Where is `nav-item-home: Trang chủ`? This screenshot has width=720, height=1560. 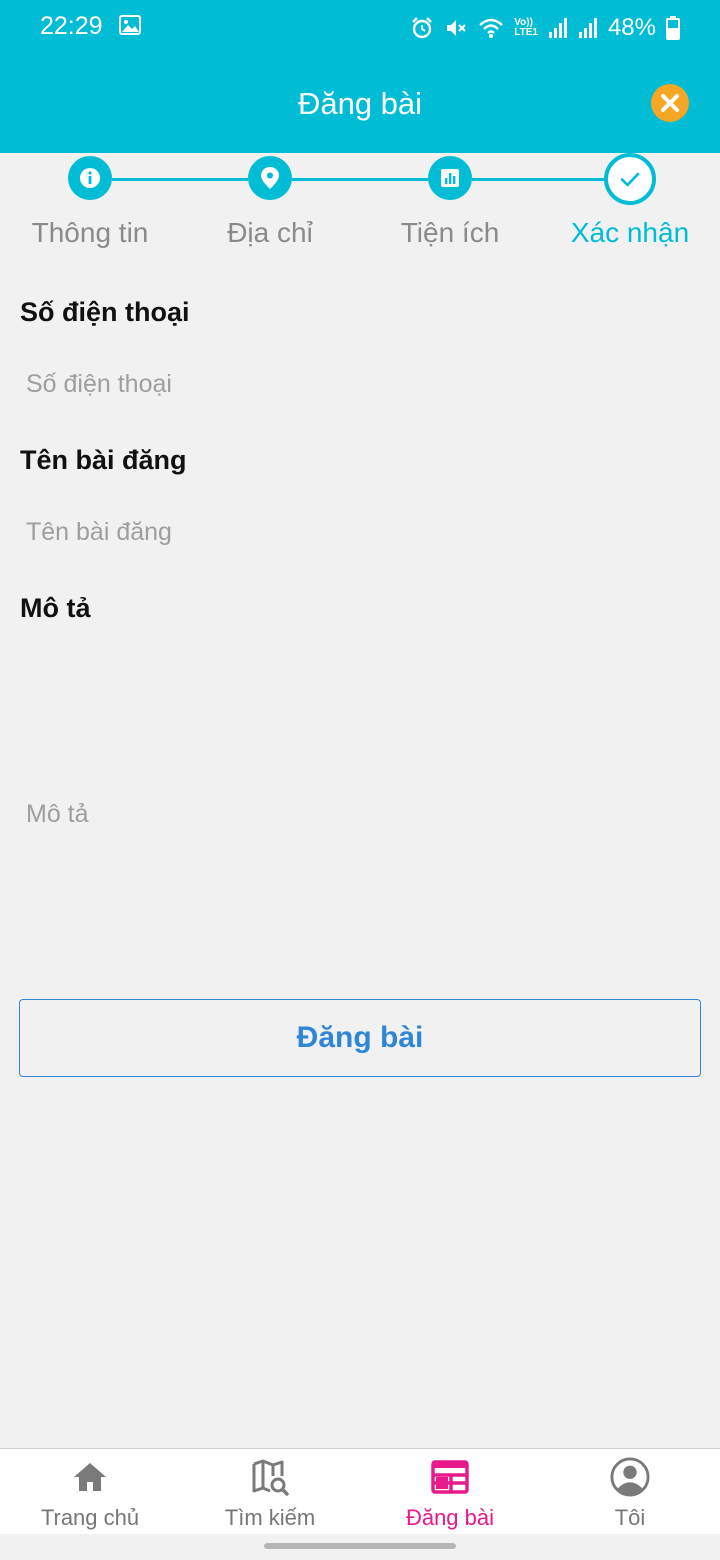
nav-item-home: Trang chủ is located at coordinates (90, 1492).